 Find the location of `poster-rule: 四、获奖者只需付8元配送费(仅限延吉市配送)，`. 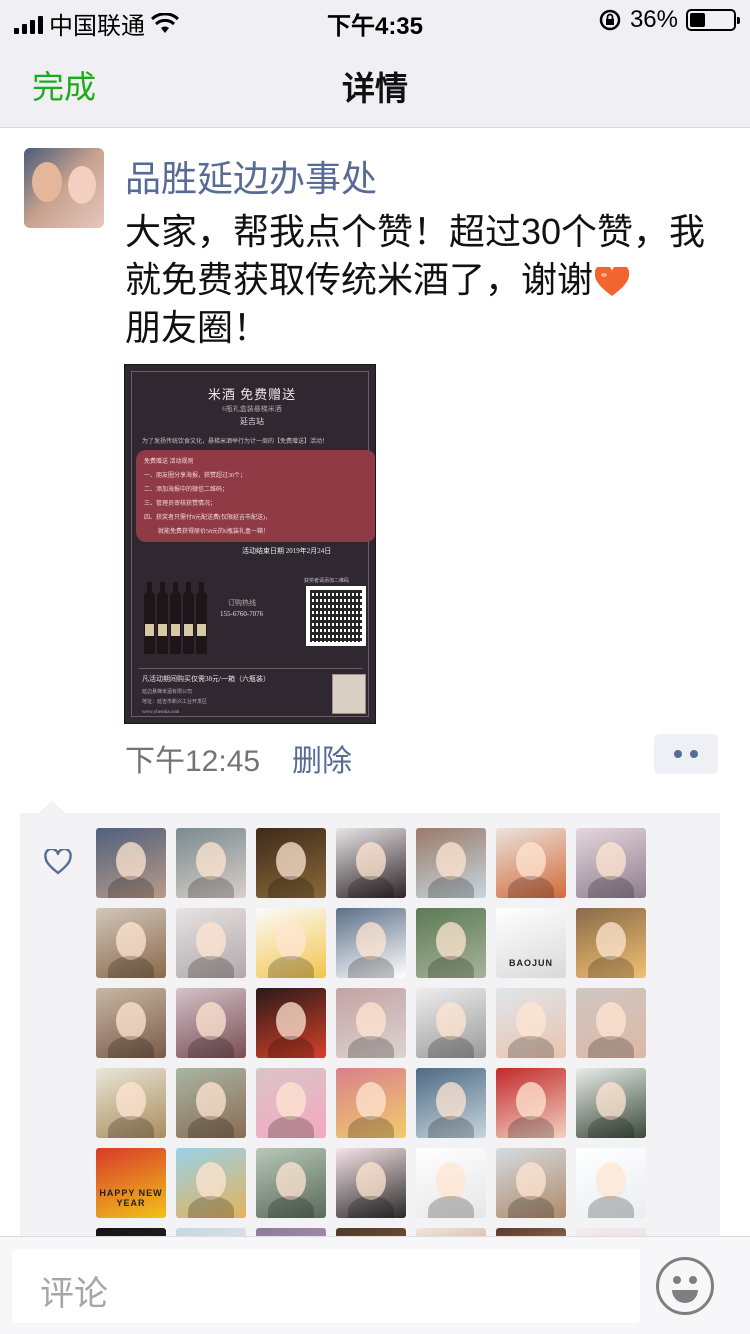

poster-rule: 四、获奖者只需付8元配送费(仅限延吉市配送)， is located at coordinates (207, 518).